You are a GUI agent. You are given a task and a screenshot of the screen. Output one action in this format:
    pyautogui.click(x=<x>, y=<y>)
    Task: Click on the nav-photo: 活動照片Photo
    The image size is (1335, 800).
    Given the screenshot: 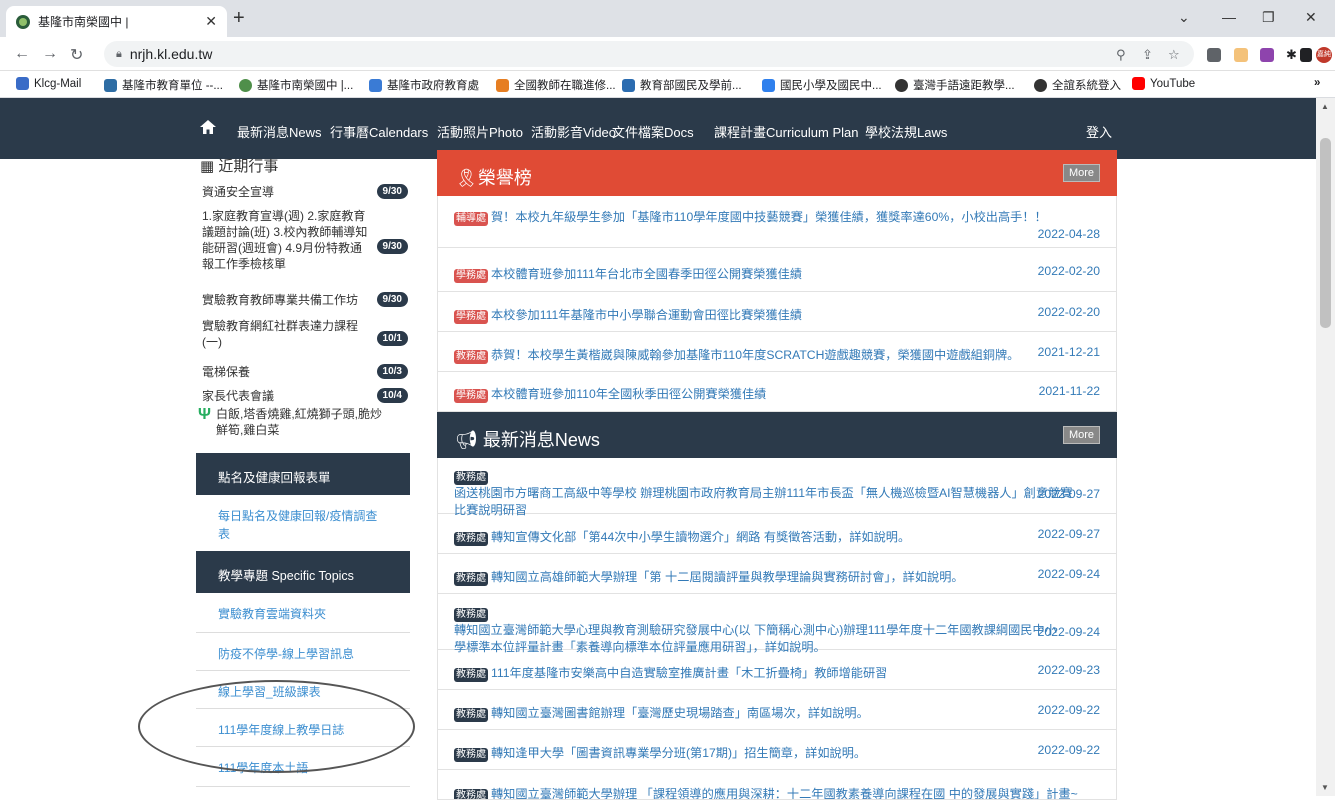 What is the action you would take?
    pyautogui.click(x=480, y=131)
    